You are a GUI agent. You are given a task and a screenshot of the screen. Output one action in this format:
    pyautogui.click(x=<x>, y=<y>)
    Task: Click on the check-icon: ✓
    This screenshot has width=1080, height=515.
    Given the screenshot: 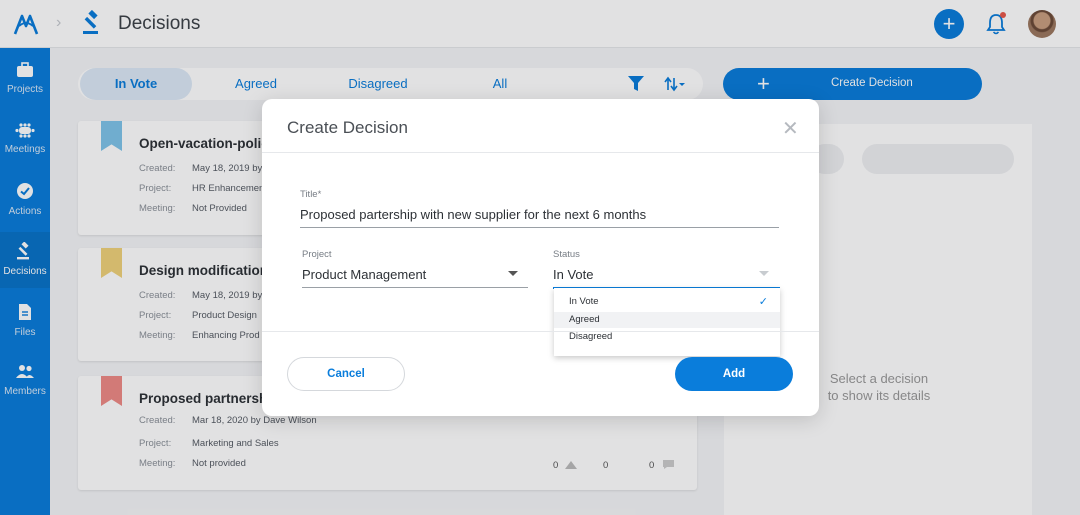 What is the action you would take?
    pyautogui.click(x=763, y=302)
    